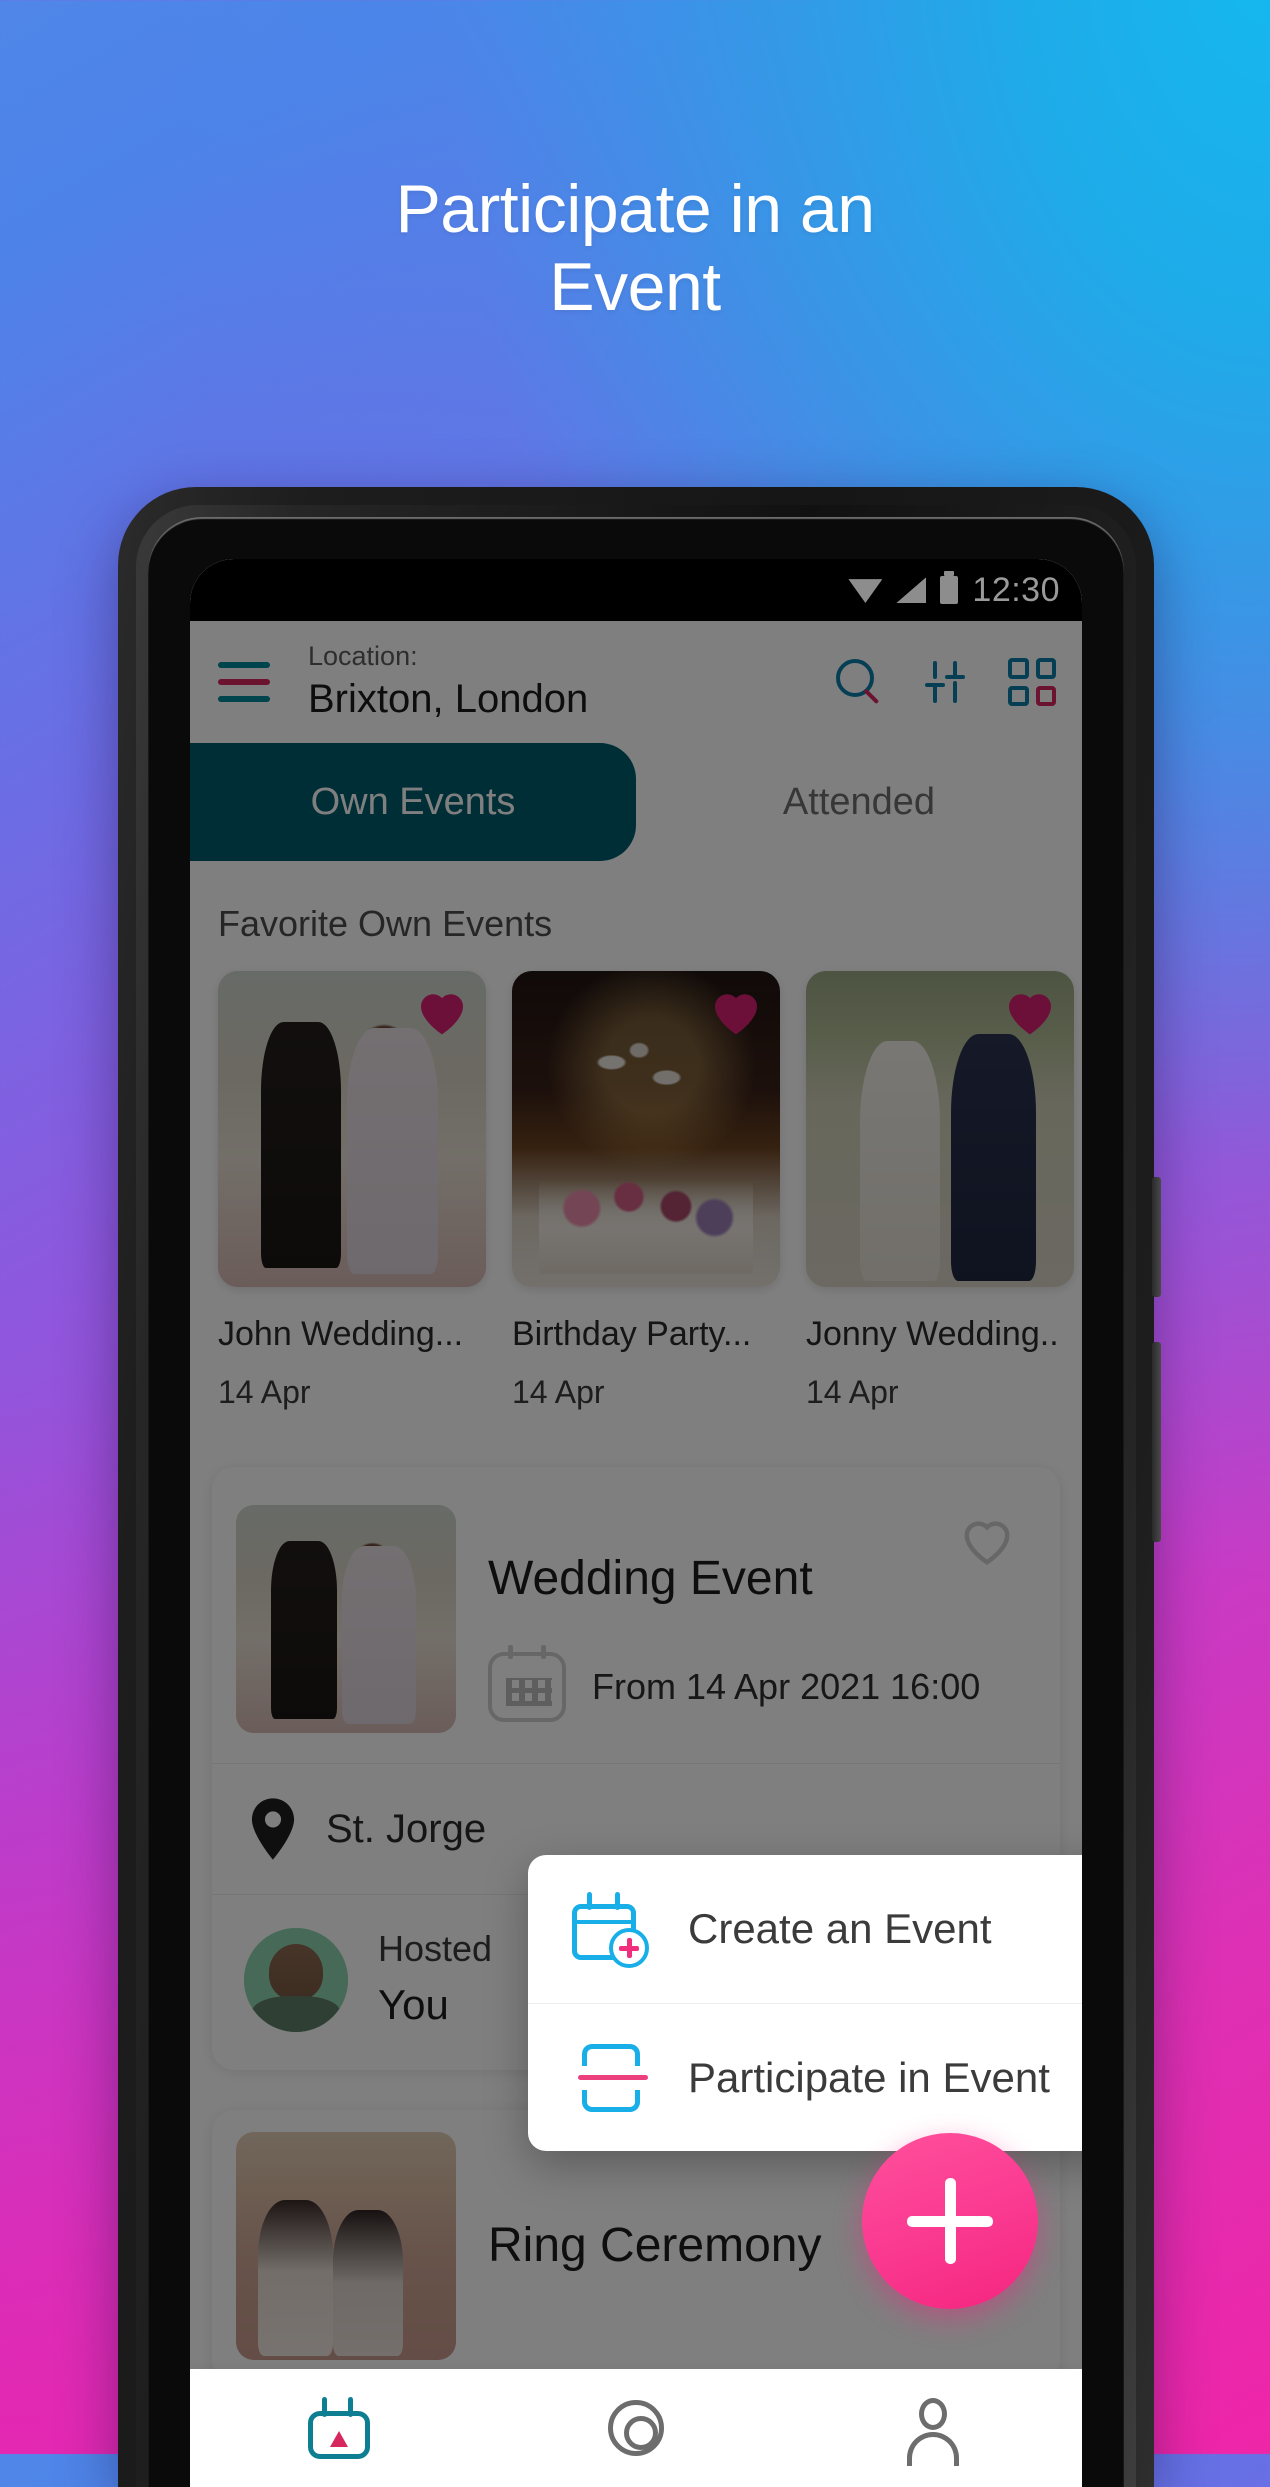  Describe the element at coordinates (650, 1578) in the screenshot. I see `event-title: Wedding Event` at that location.